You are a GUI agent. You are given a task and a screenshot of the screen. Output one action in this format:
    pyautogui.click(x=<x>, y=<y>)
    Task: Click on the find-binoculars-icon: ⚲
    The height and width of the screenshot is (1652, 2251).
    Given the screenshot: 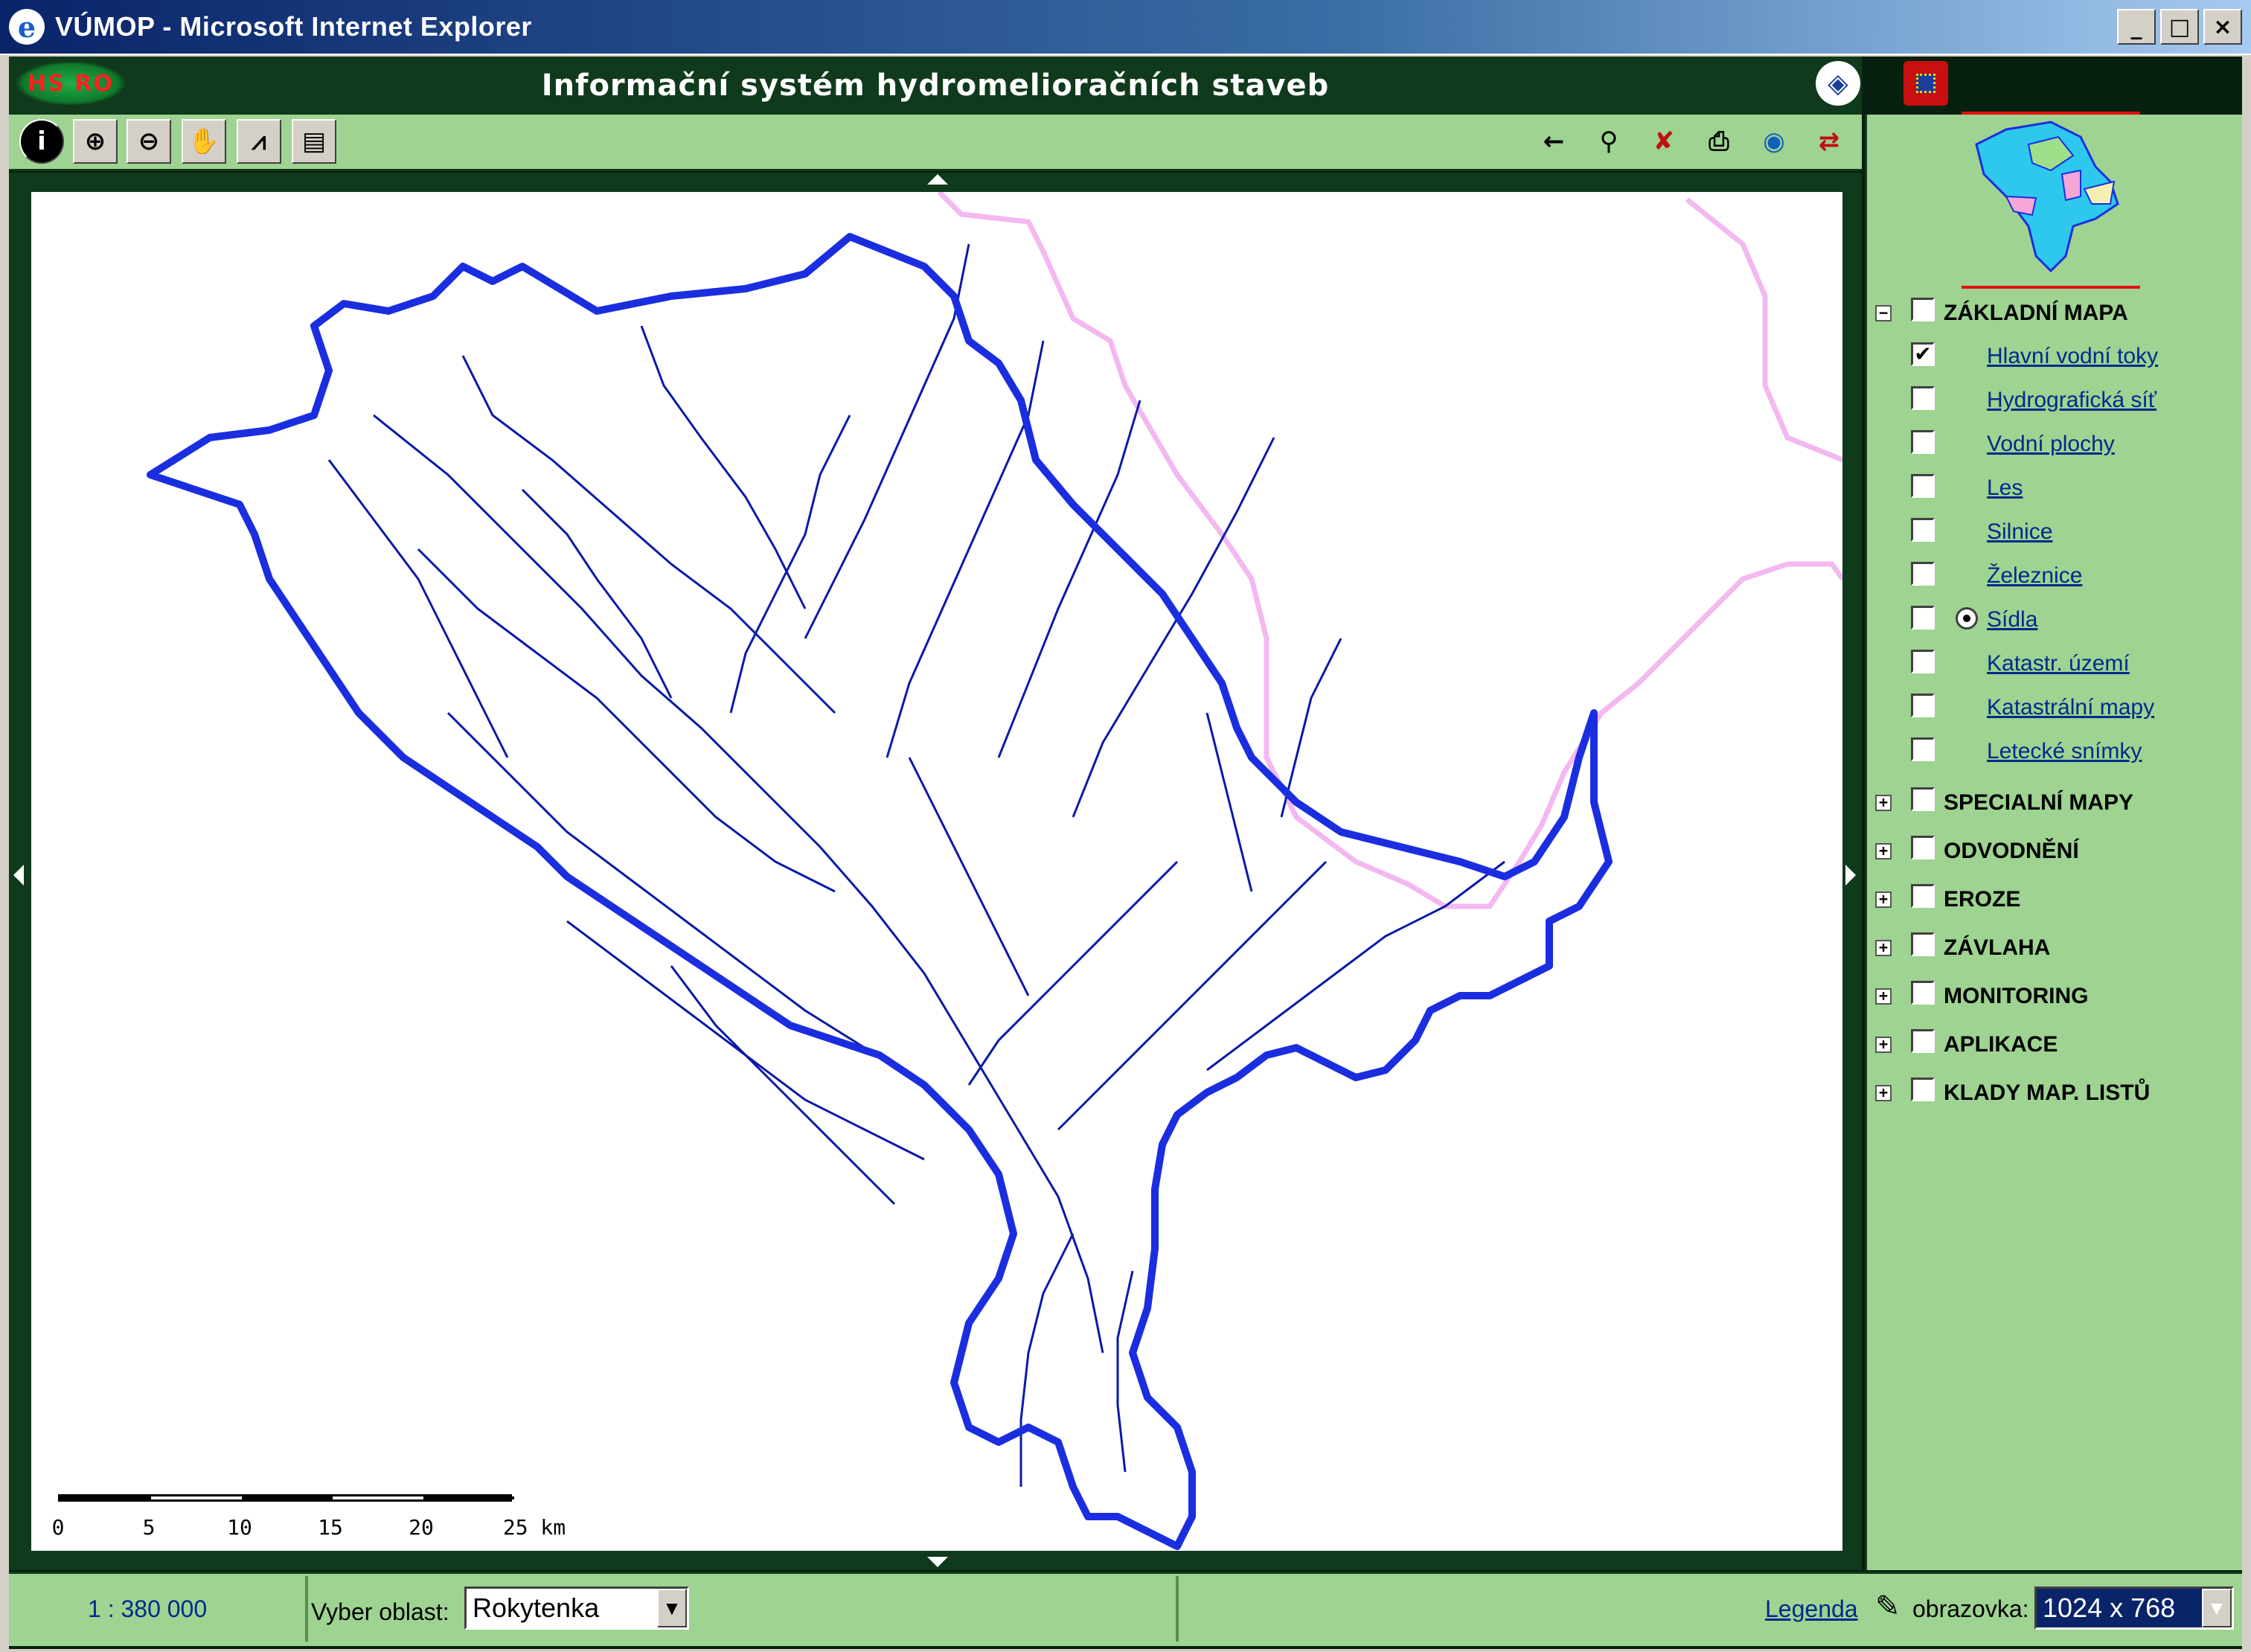 What is the action you would take?
    pyautogui.click(x=1608, y=141)
    